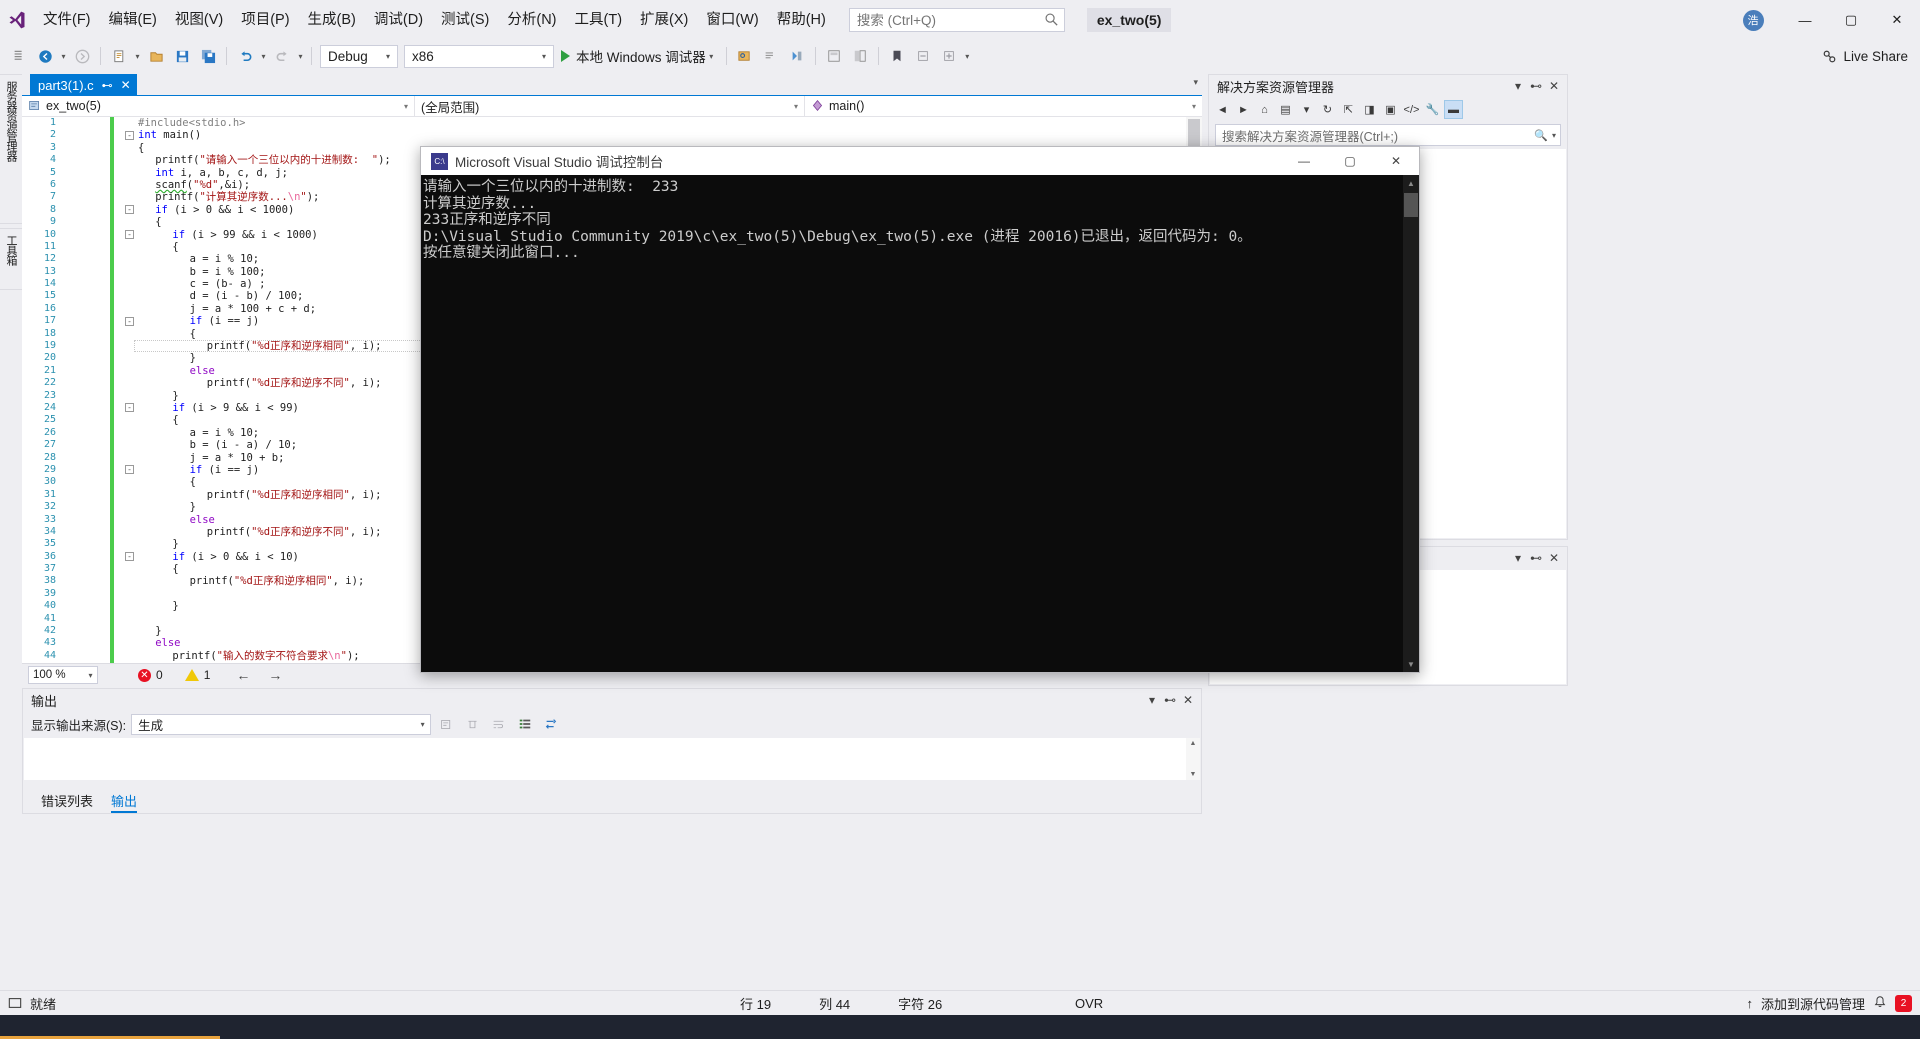 This screenshot has width=1920, height=1039. Describe the element at coordinates (1411, 423) in the screenshot. I see `console-vertical-scrollbar: ▲ ▼` at that location.